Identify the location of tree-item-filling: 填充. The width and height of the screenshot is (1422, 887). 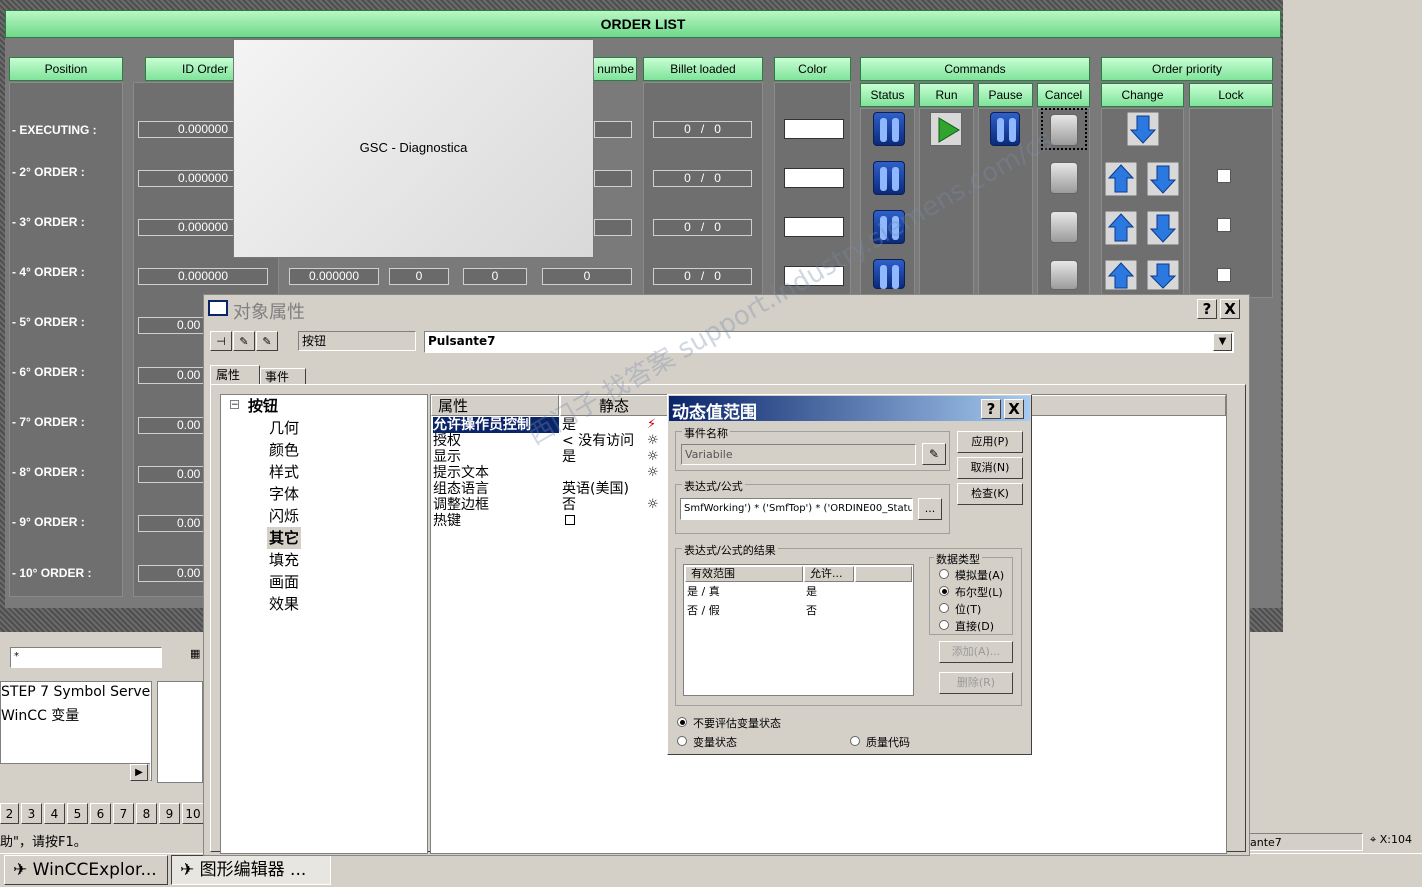
(284, 560).